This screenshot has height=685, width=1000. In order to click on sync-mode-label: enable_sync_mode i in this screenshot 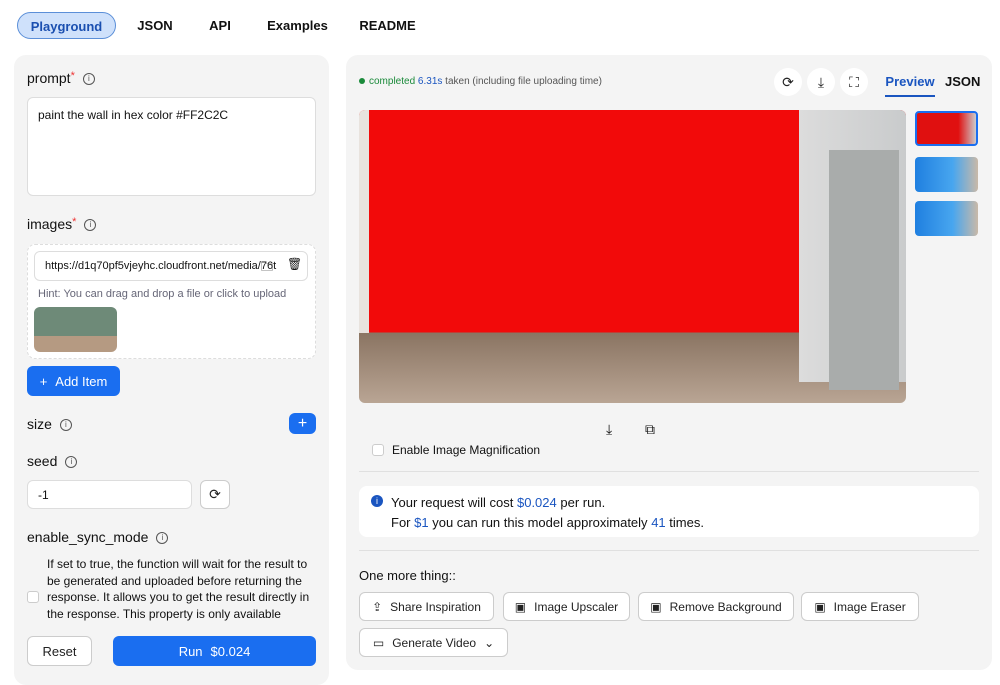, I will do `click(98, 537)`.